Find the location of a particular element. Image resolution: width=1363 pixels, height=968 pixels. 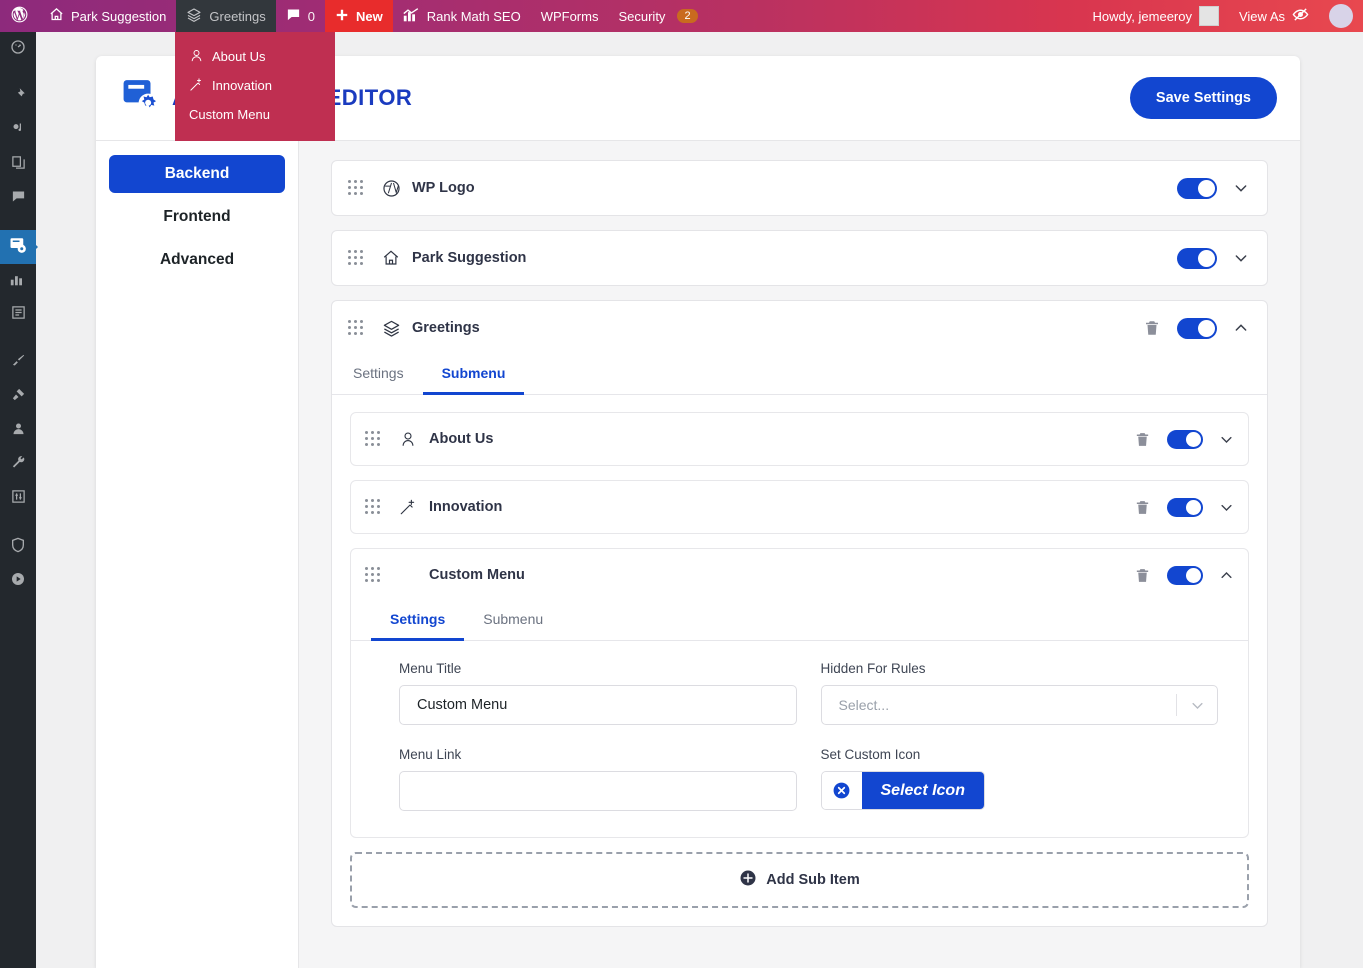

sidebar-item-dashboard is located at coordinates (18, 49).